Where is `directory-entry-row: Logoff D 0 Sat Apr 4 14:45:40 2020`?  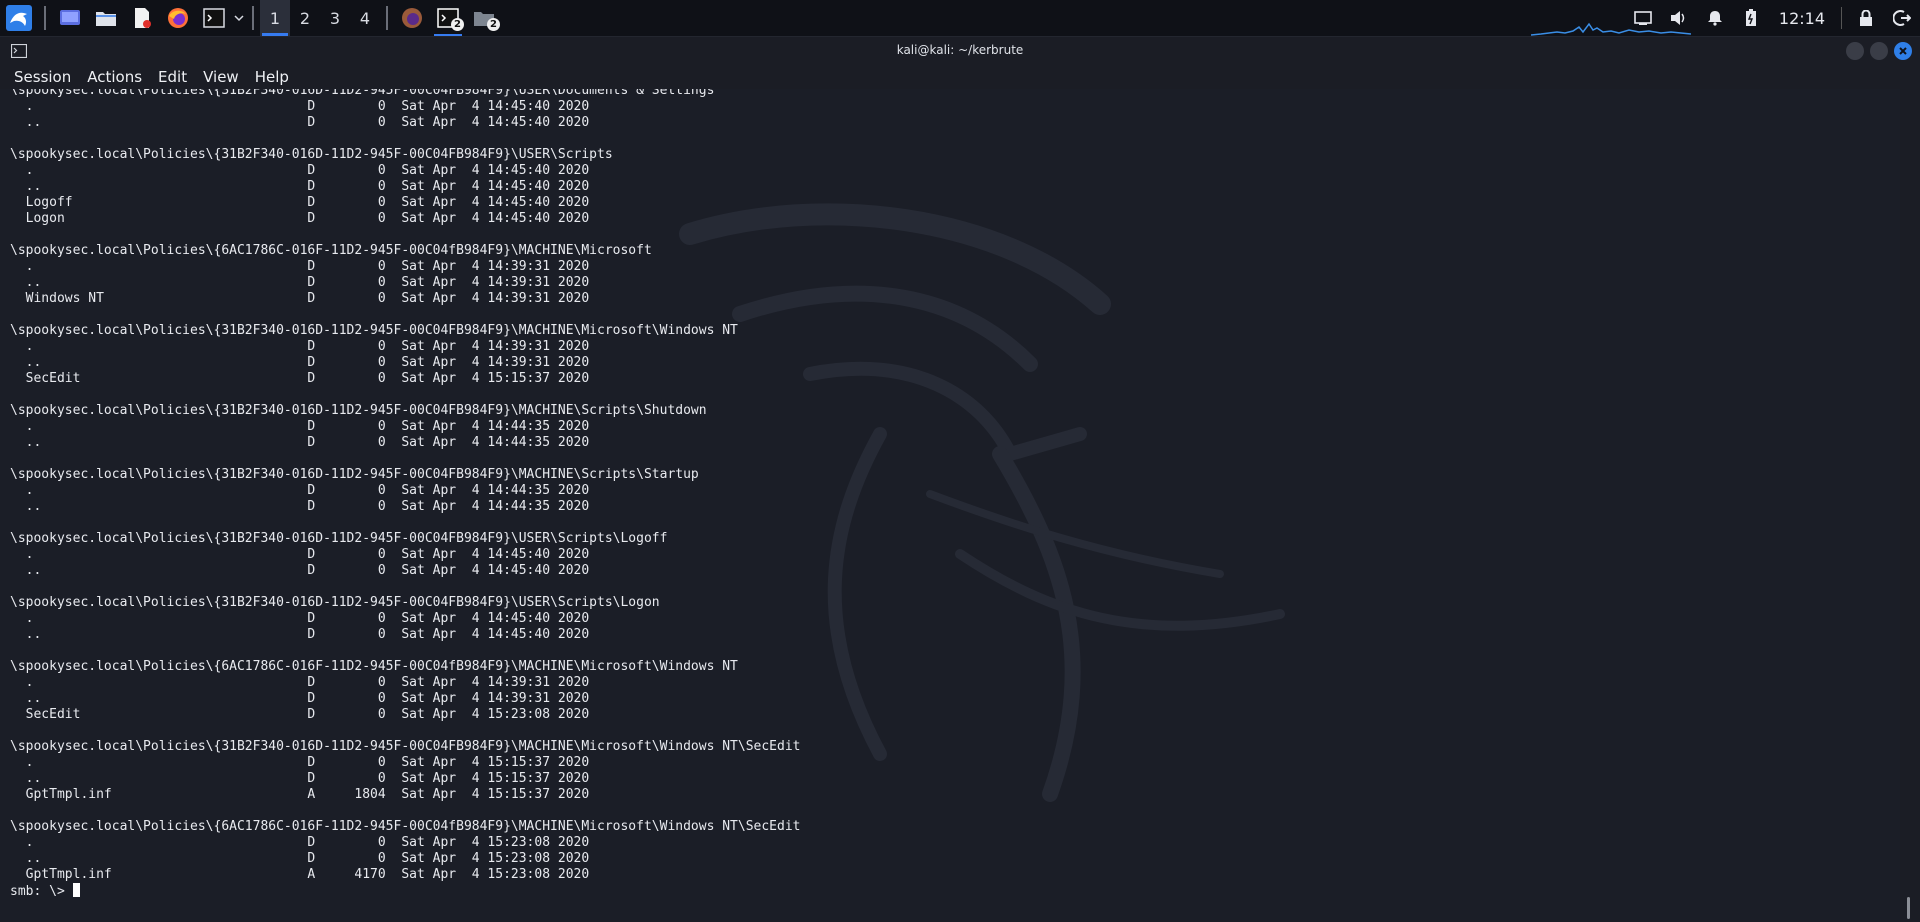 directory-entry-row: Logoff D 0 Sat Apr 4 14:45:40 2020 is located at coordinates (300, 202).